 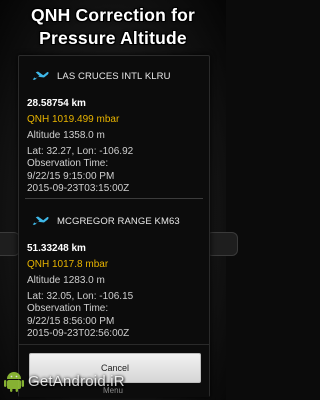 I want to click on station-name: MCGREGOR RANGE KM63, so click(x=118, y=221).